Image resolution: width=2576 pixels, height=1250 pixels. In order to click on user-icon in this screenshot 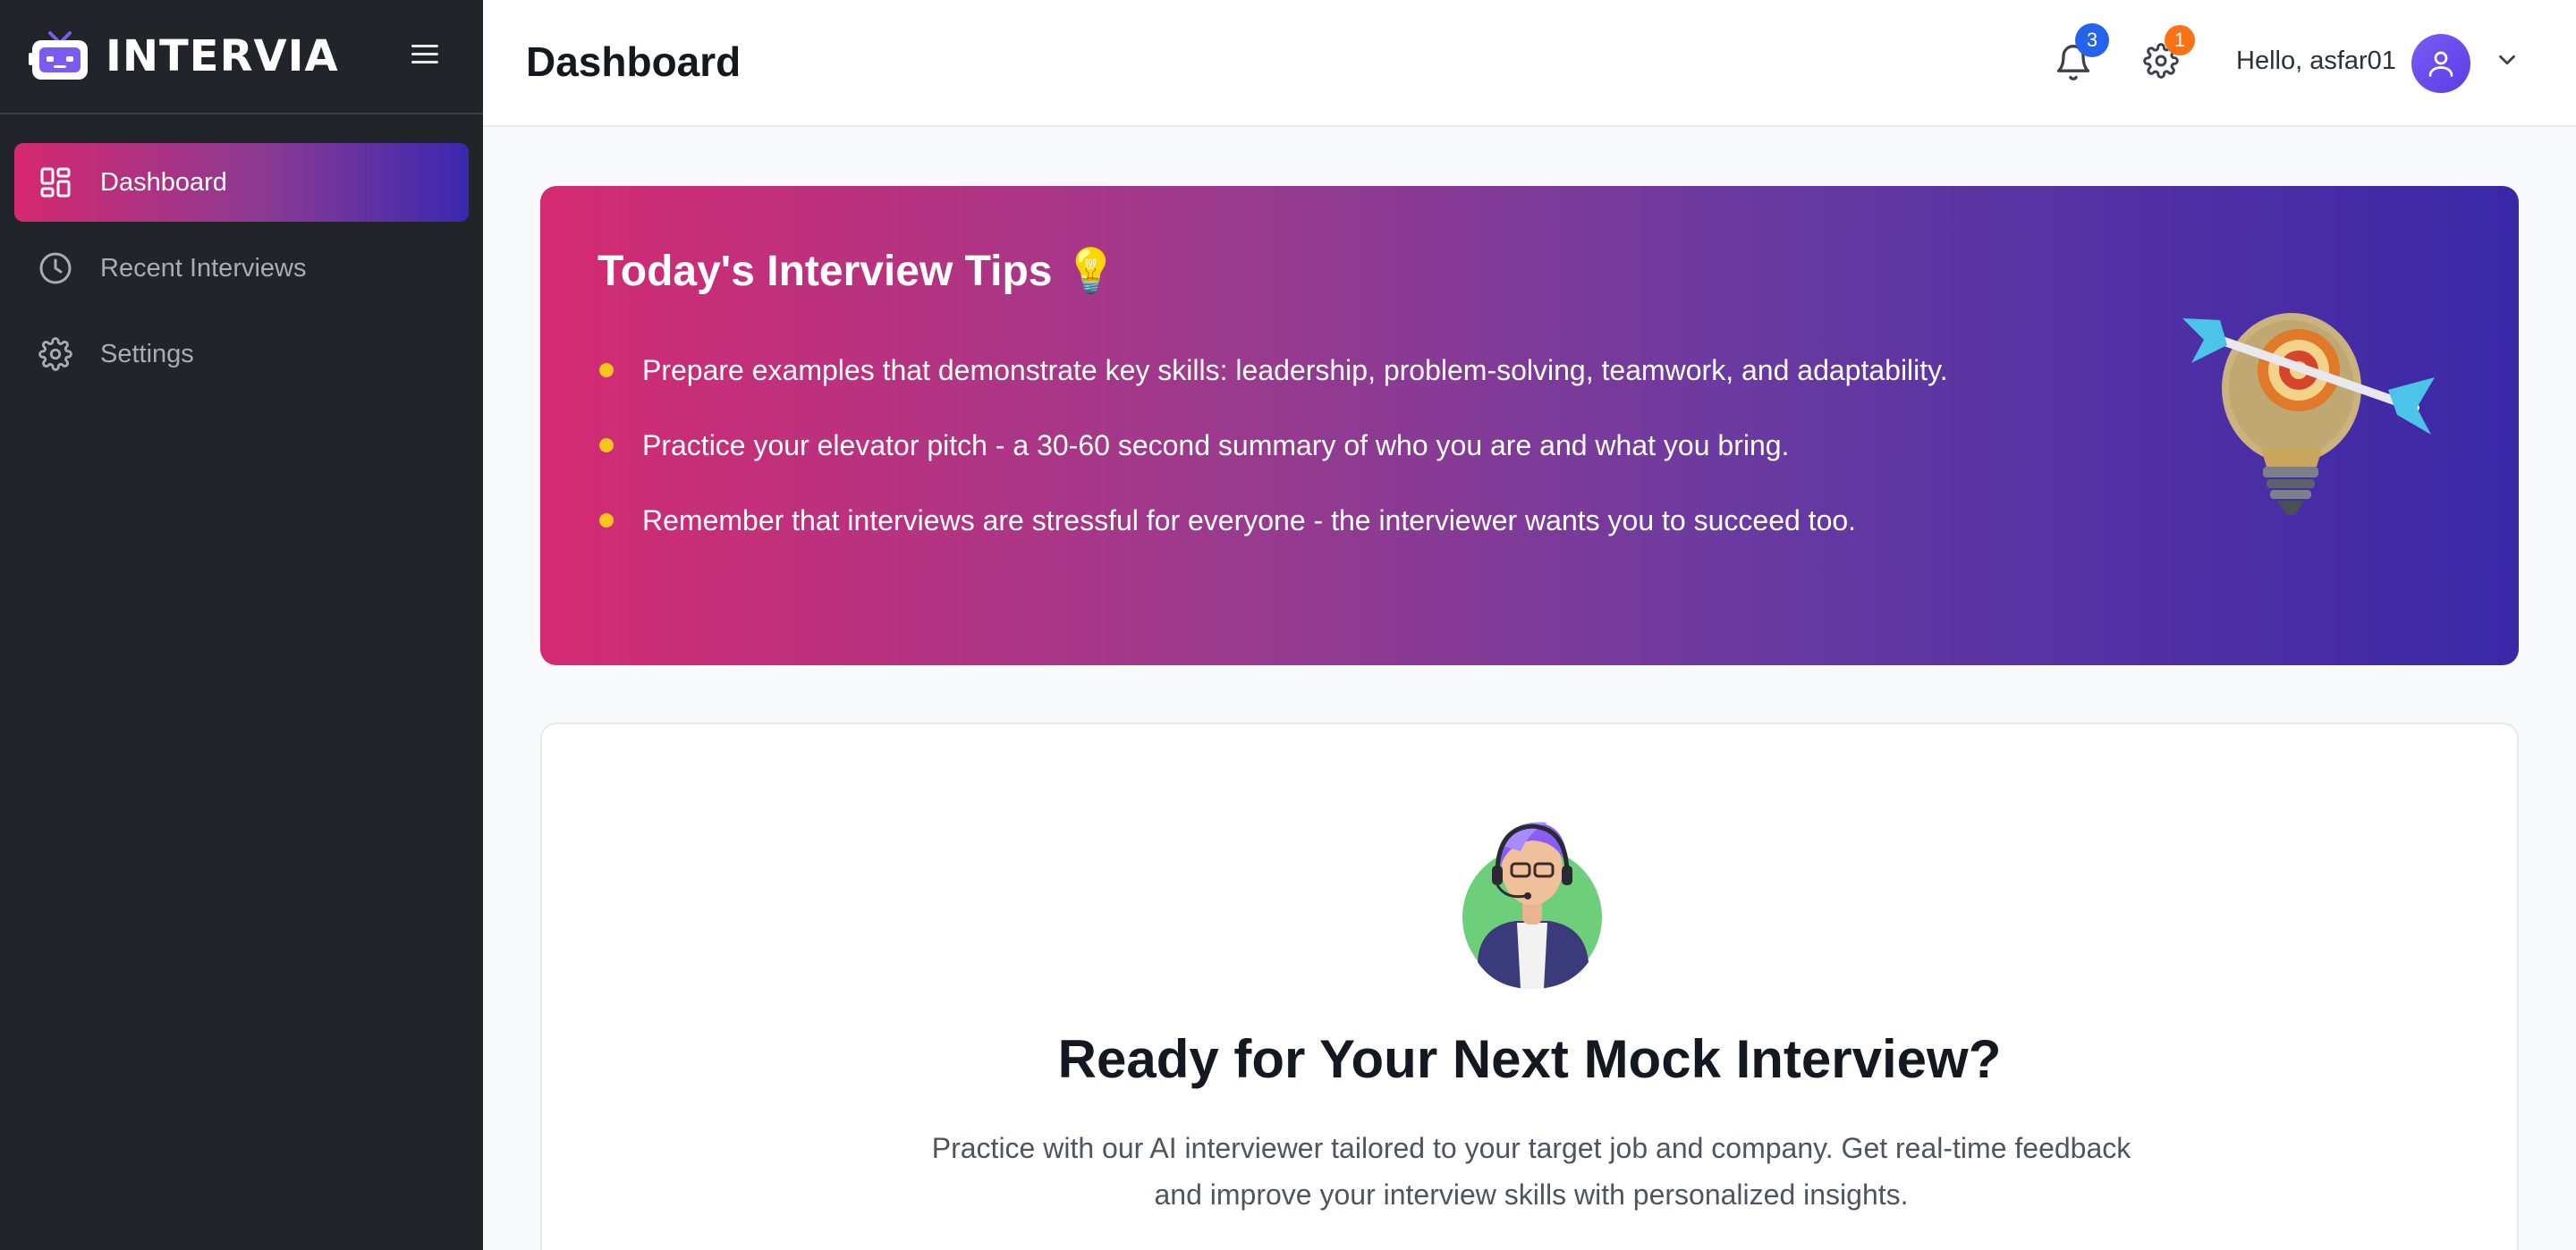, I will do `click(2440, 64)`.